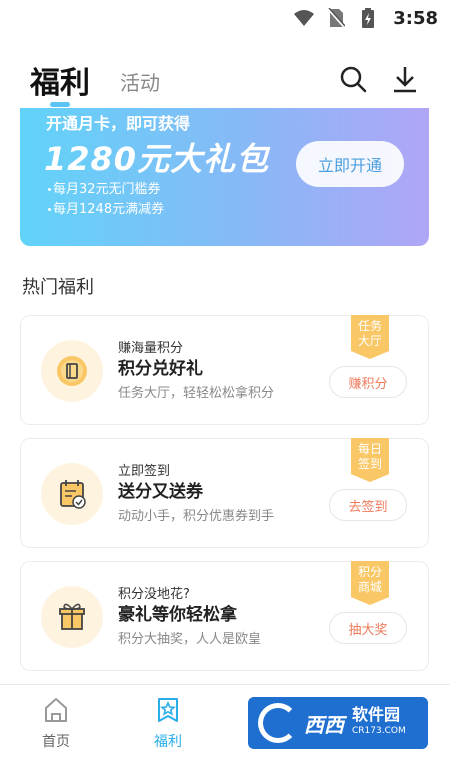 This screenshot has height=761, width=450. Describe the element at coordinates (415, 18) in the screenshot. I see `clock: 3:58` at that location.